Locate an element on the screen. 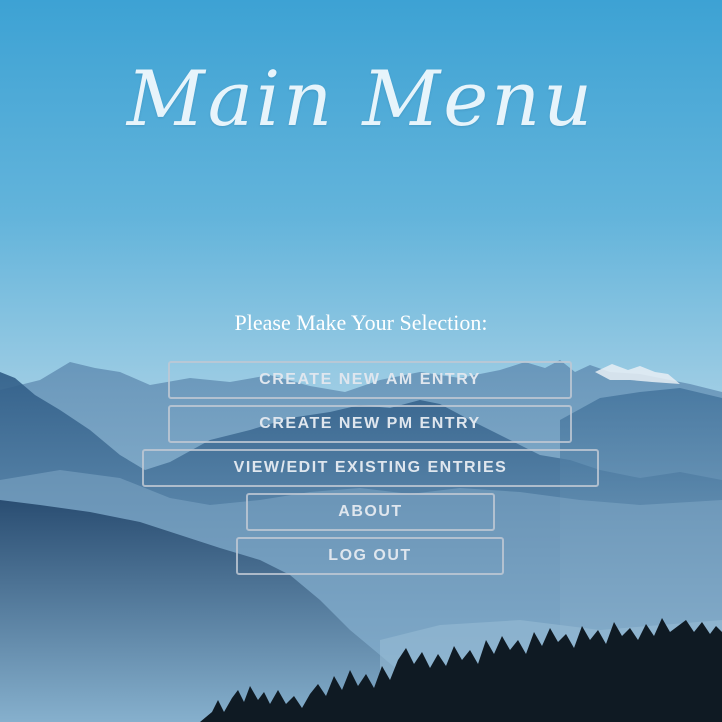 The width and height of the screenshot is (722, 722). create-pm-entry-button: CREATE NEW PM ENTRY is located at coordinates (370, 424).